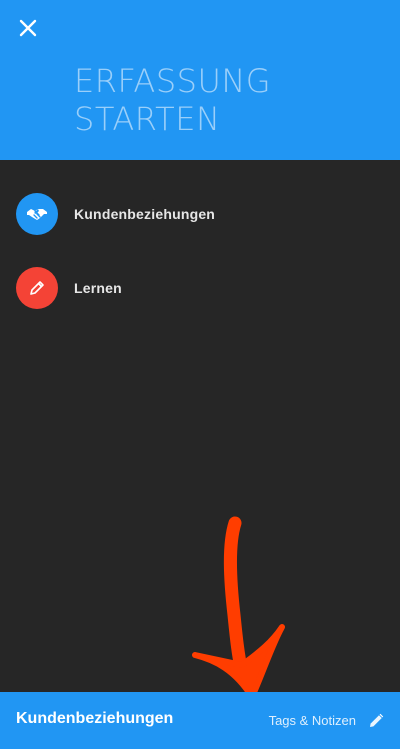 This screenshot has width=400, height=749. Describe the element at coordinates (173, 100) in the screenshot. I see `page-title: ERFASSUNG STARTEN` at that location.